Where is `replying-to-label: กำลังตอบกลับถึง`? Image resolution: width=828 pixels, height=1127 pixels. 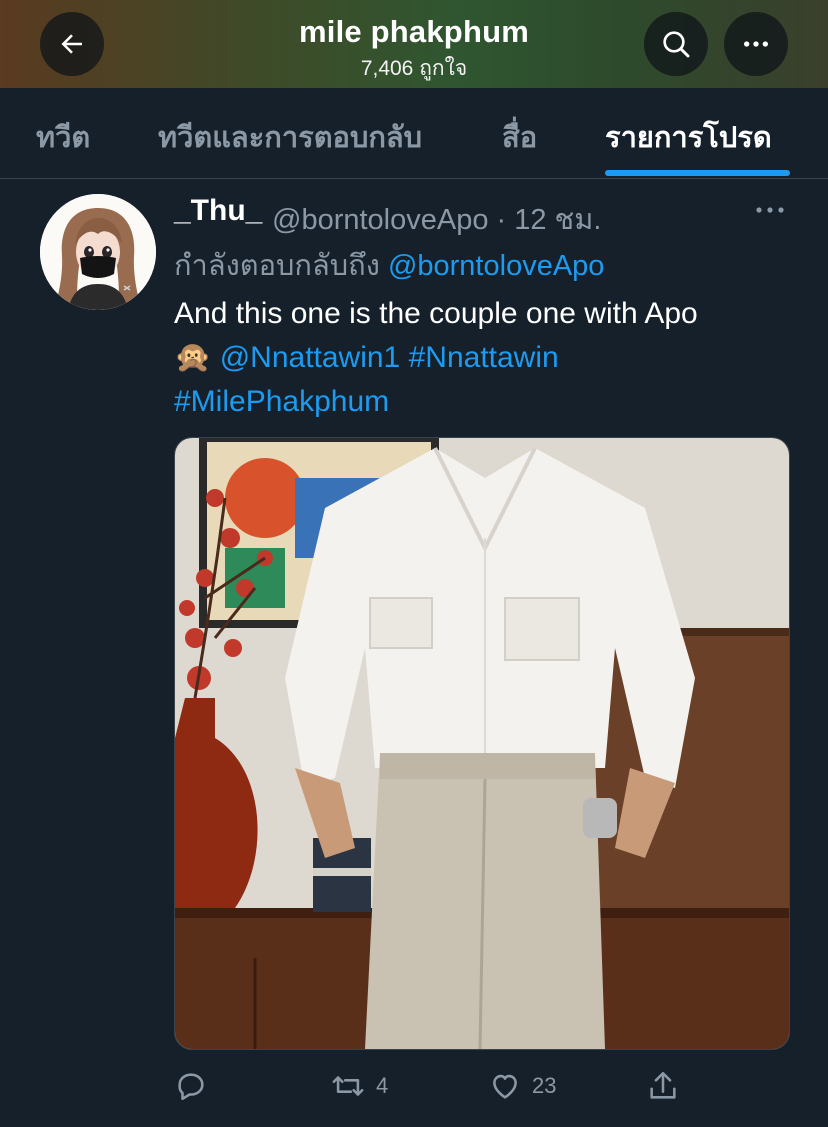
replying-to-label: กำลังตอบกลับถึง is located at coordinates (277, 266).